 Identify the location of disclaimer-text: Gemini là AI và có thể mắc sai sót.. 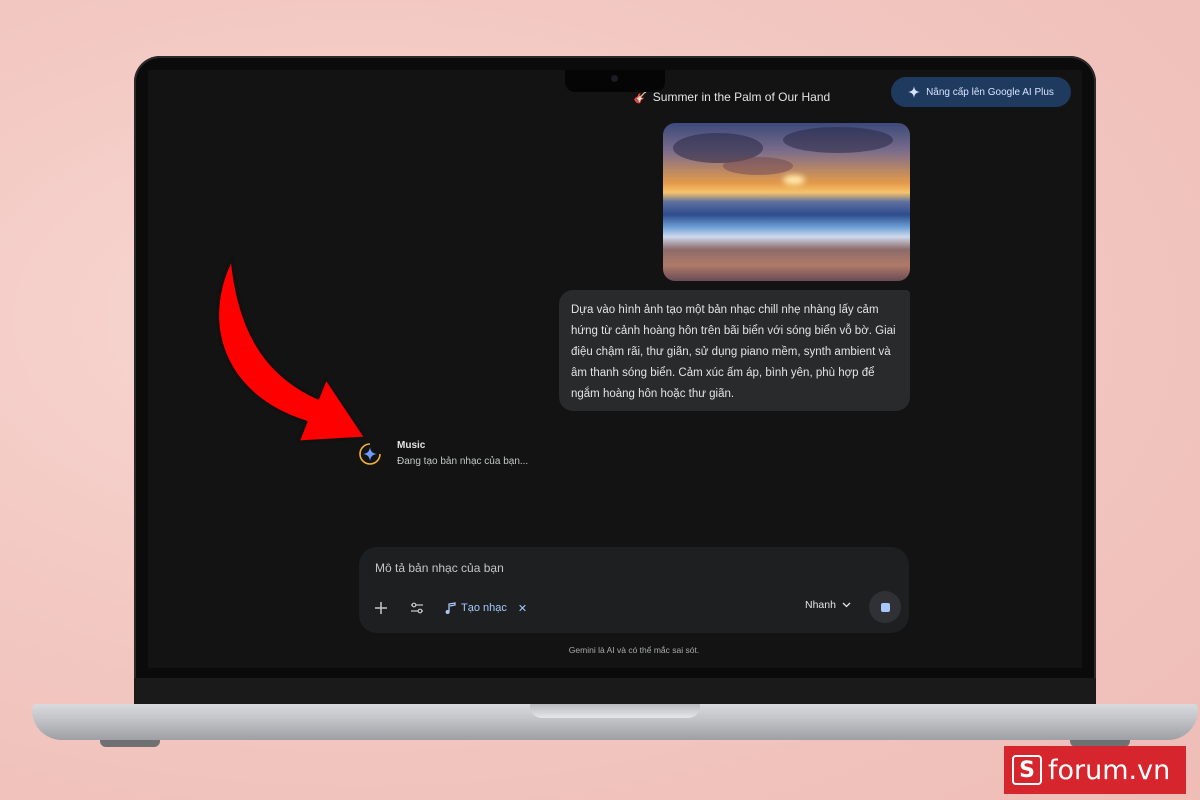
(634, 650).